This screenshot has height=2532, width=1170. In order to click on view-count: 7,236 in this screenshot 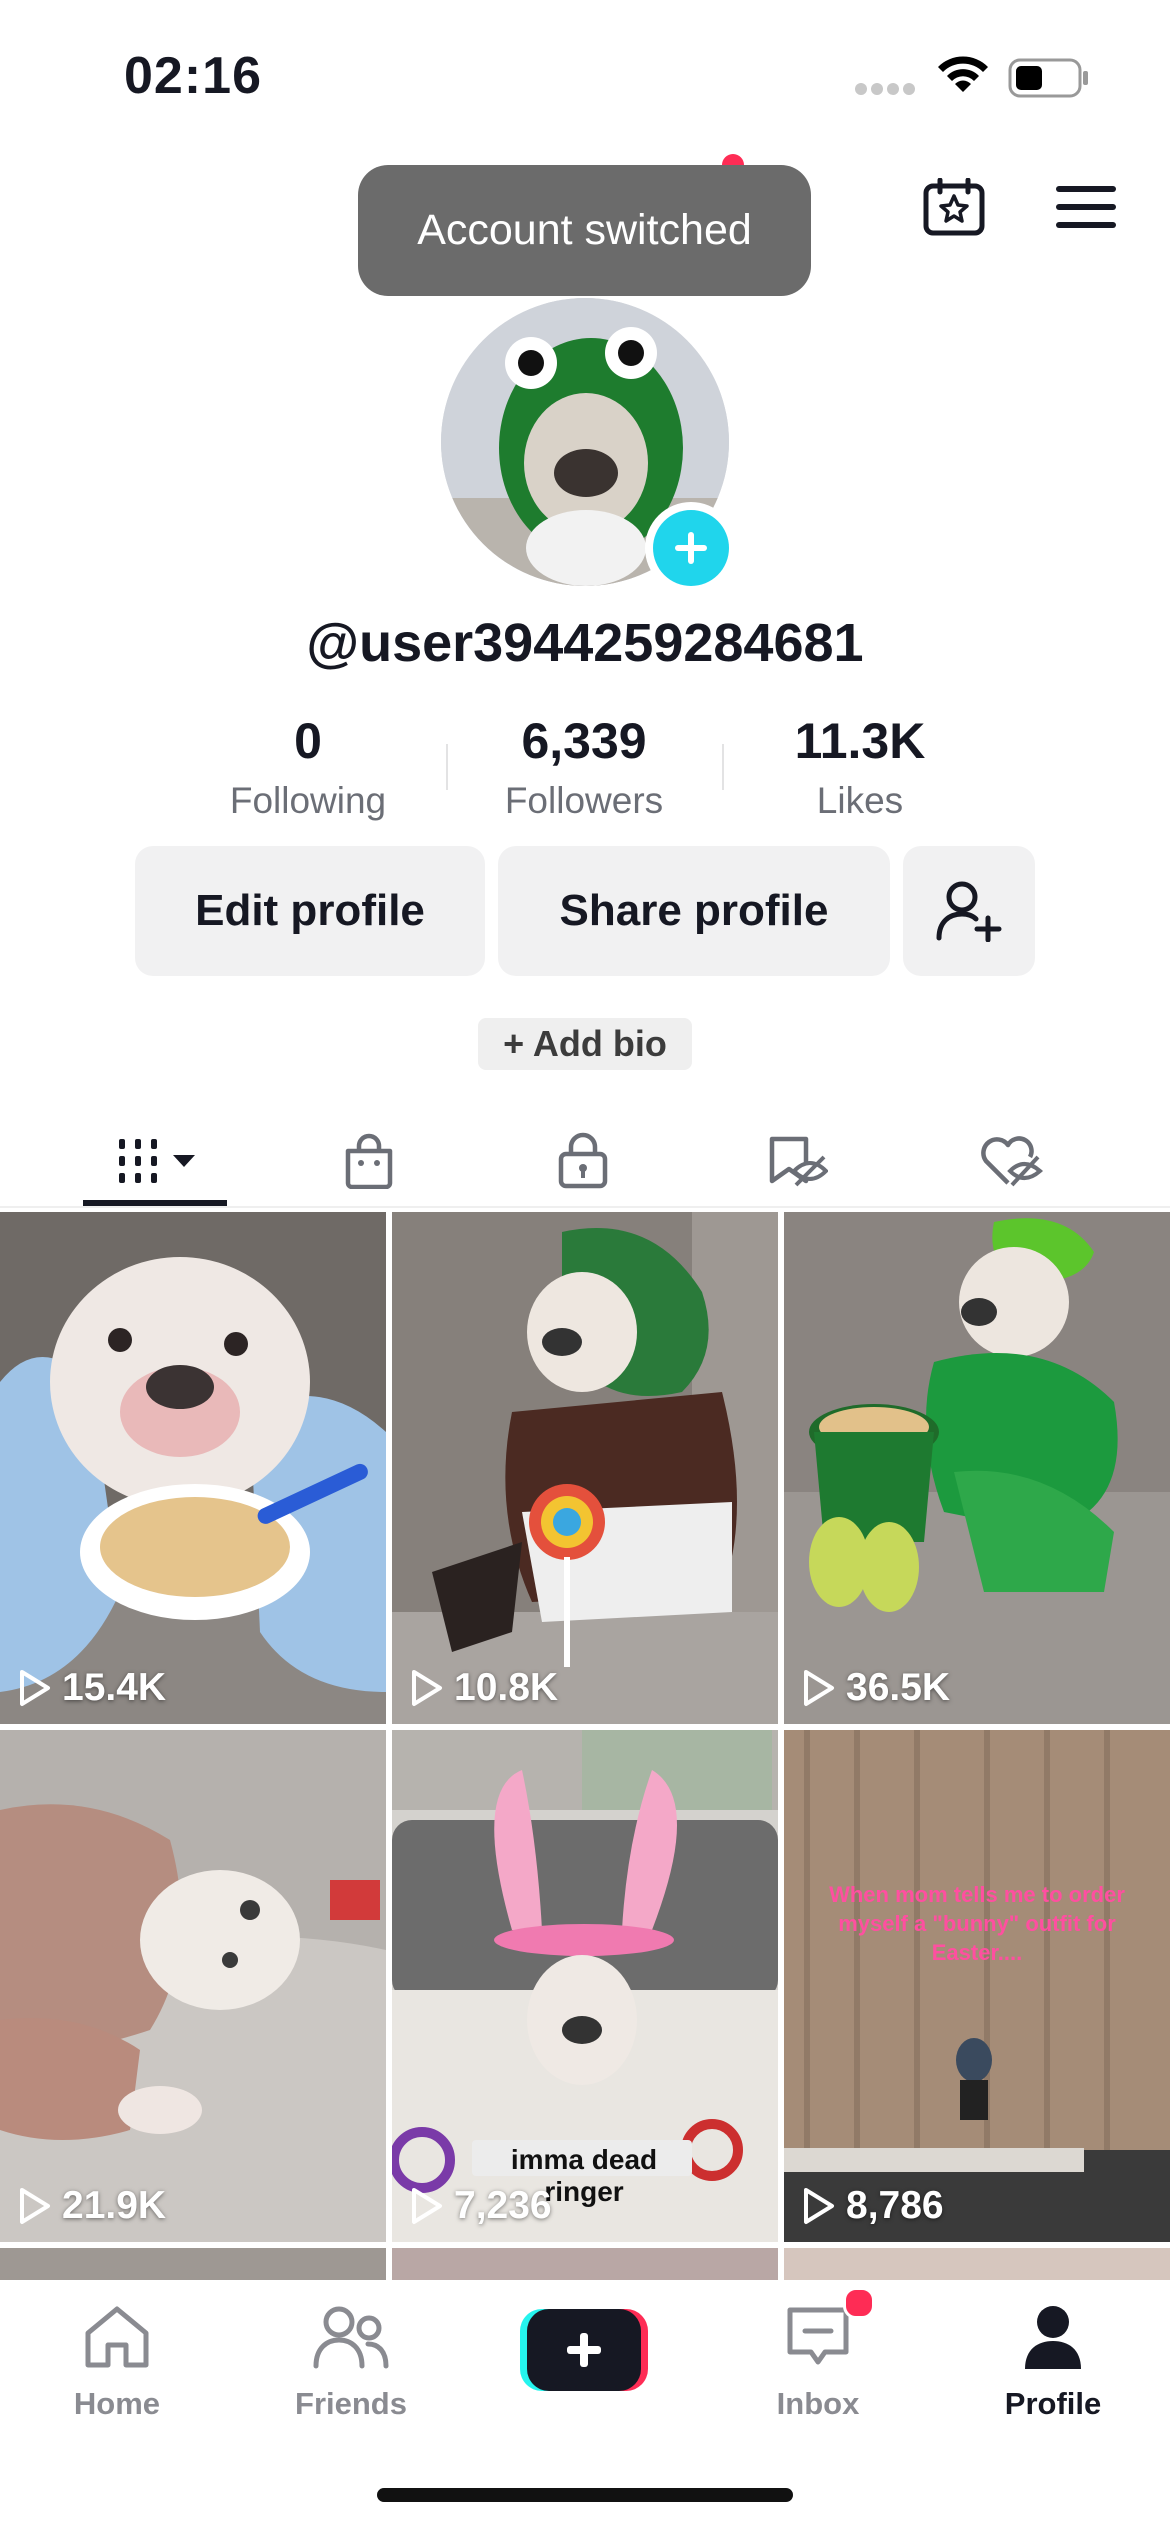, I will do `click(481, 2206)`.